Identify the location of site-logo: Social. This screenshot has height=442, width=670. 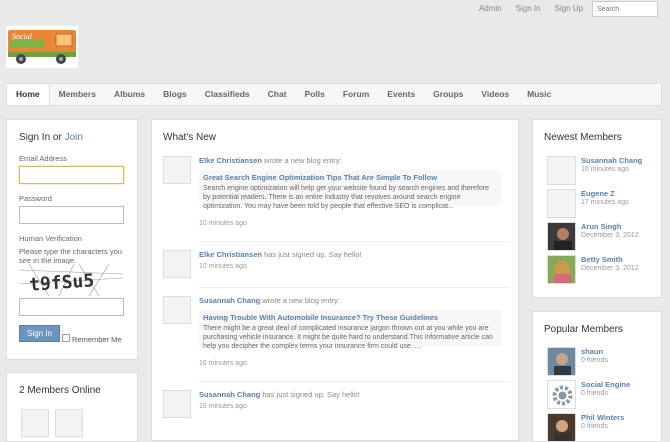
(42, 47).